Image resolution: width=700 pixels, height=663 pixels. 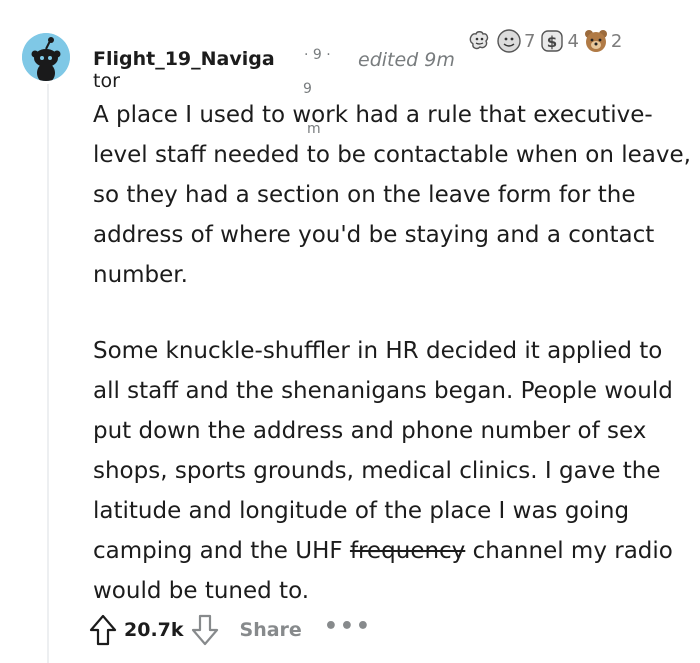 I want to click on award-coin: $ 4, so click(x=559, y=41).